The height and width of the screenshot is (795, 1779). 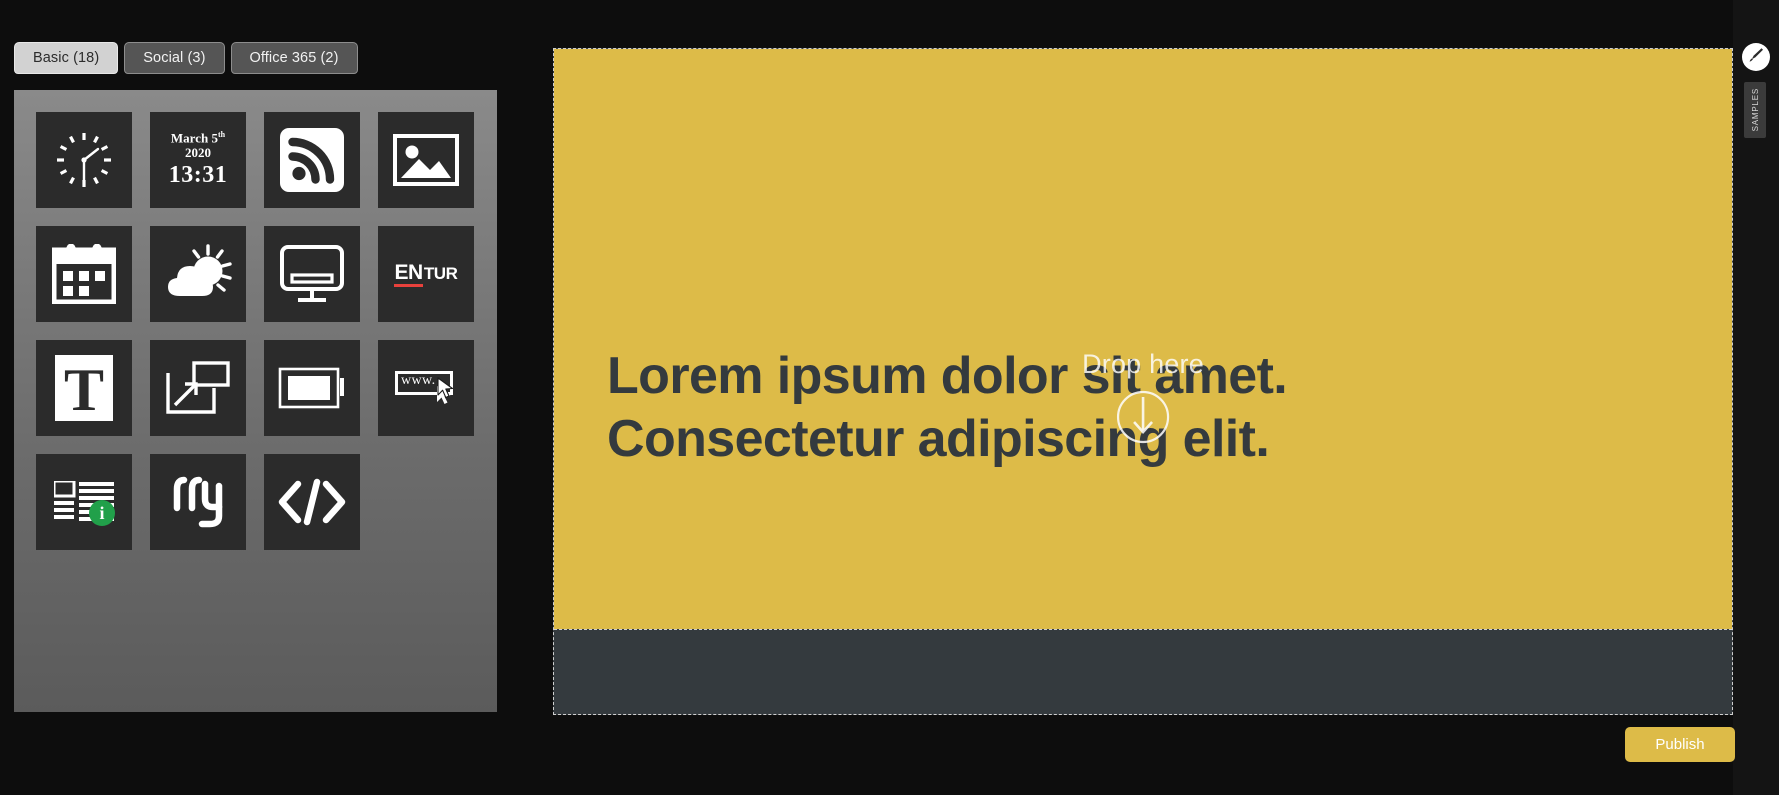 I want to click on calendar-icon, so click(x=84, y=274).